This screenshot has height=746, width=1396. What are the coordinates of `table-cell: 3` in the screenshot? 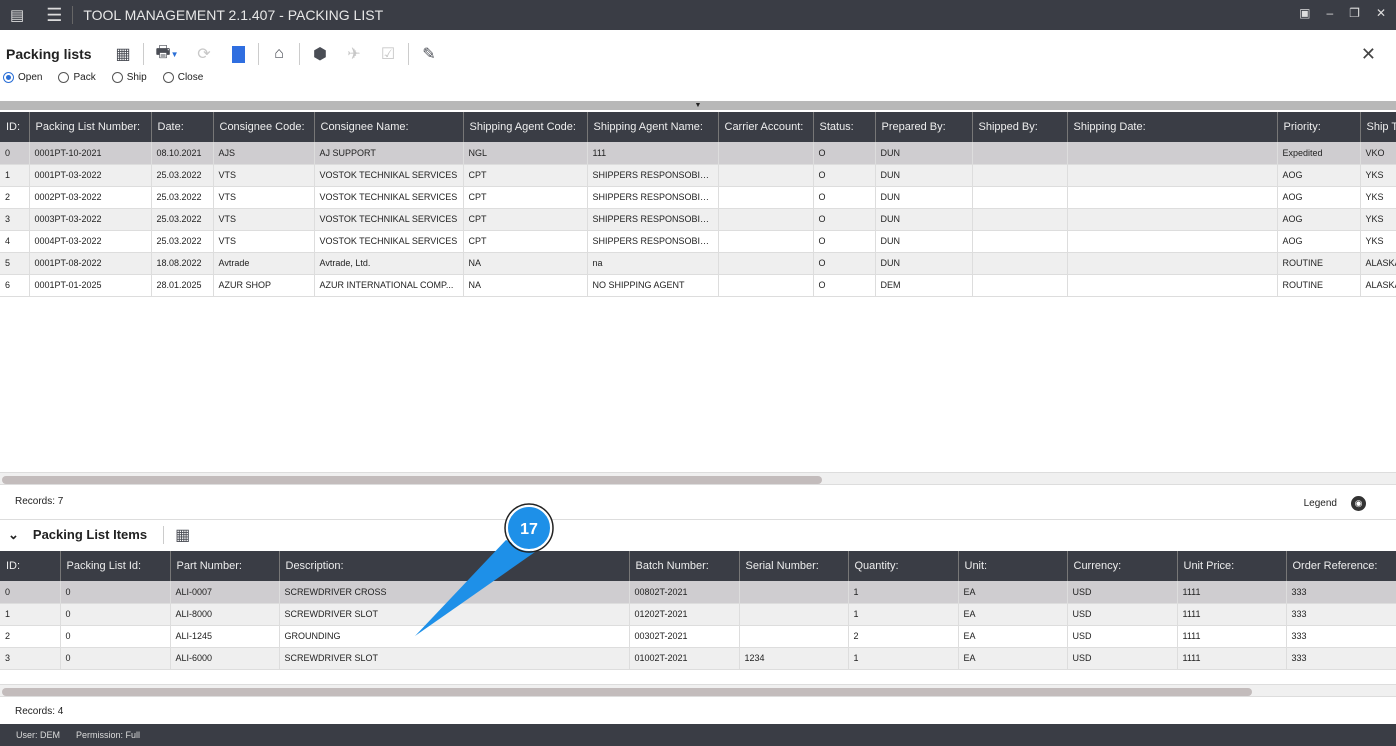 It's located at (30, 658).